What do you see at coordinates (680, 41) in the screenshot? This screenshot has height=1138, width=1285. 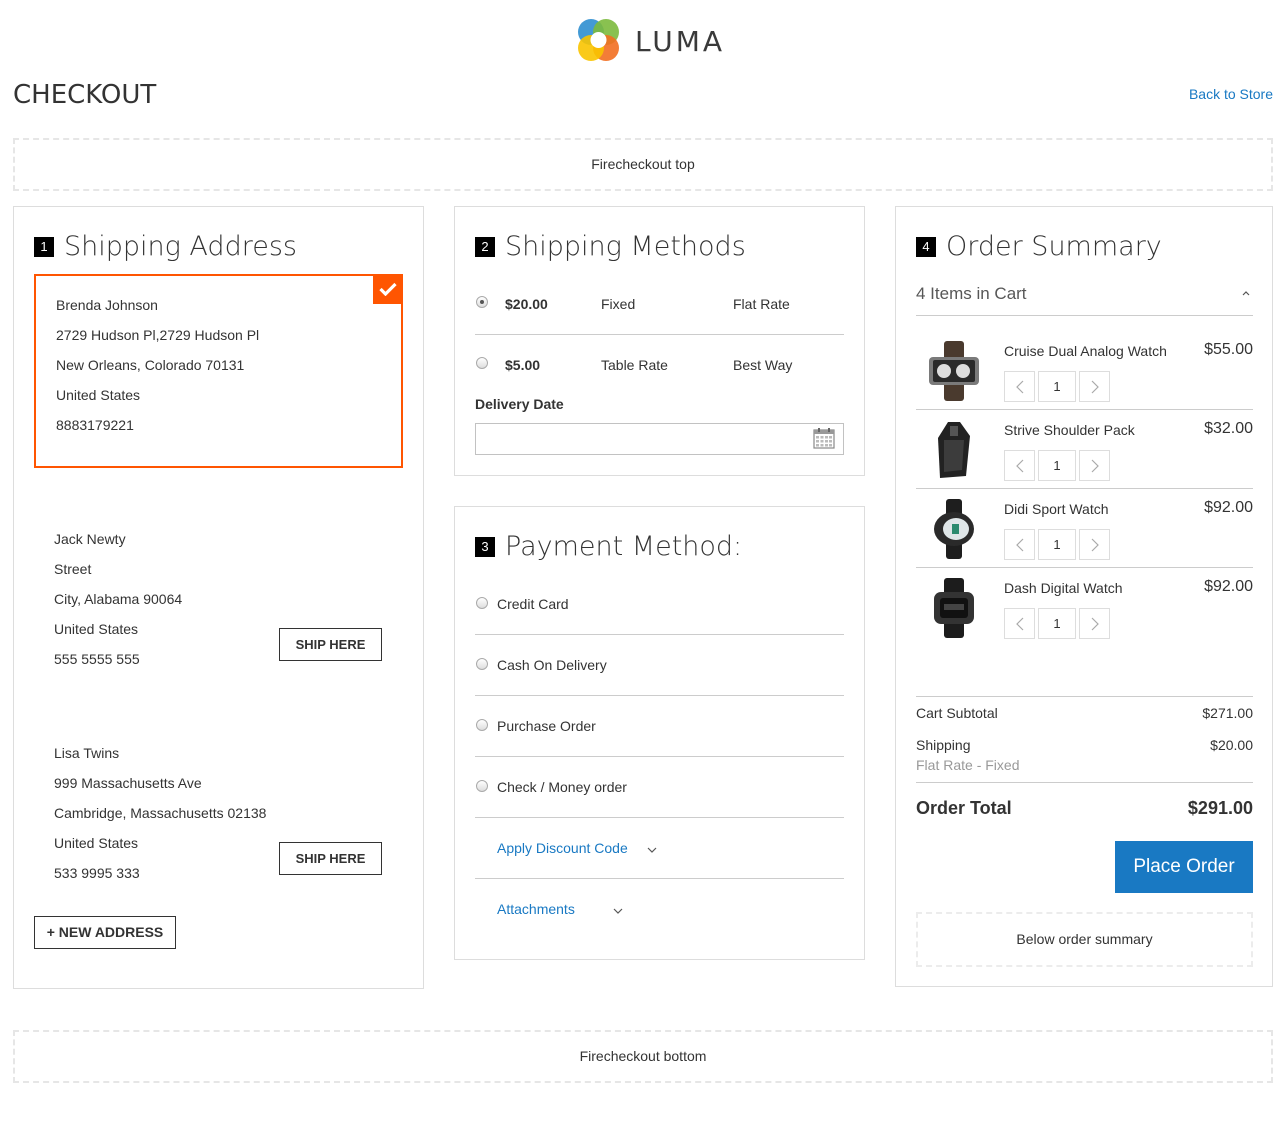 I see `brand-name: LUMA` at bounding box center [680, 41].